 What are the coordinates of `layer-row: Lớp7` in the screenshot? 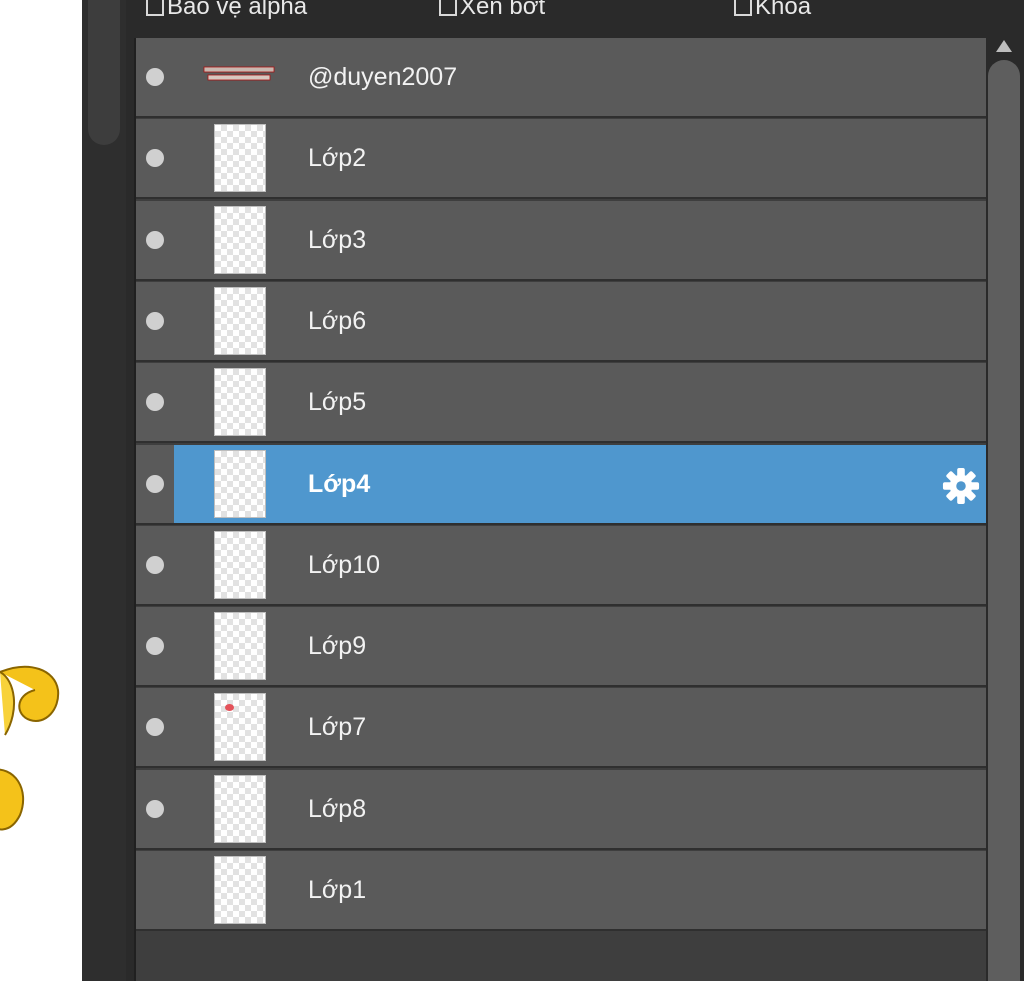 It's located at (561, 728).